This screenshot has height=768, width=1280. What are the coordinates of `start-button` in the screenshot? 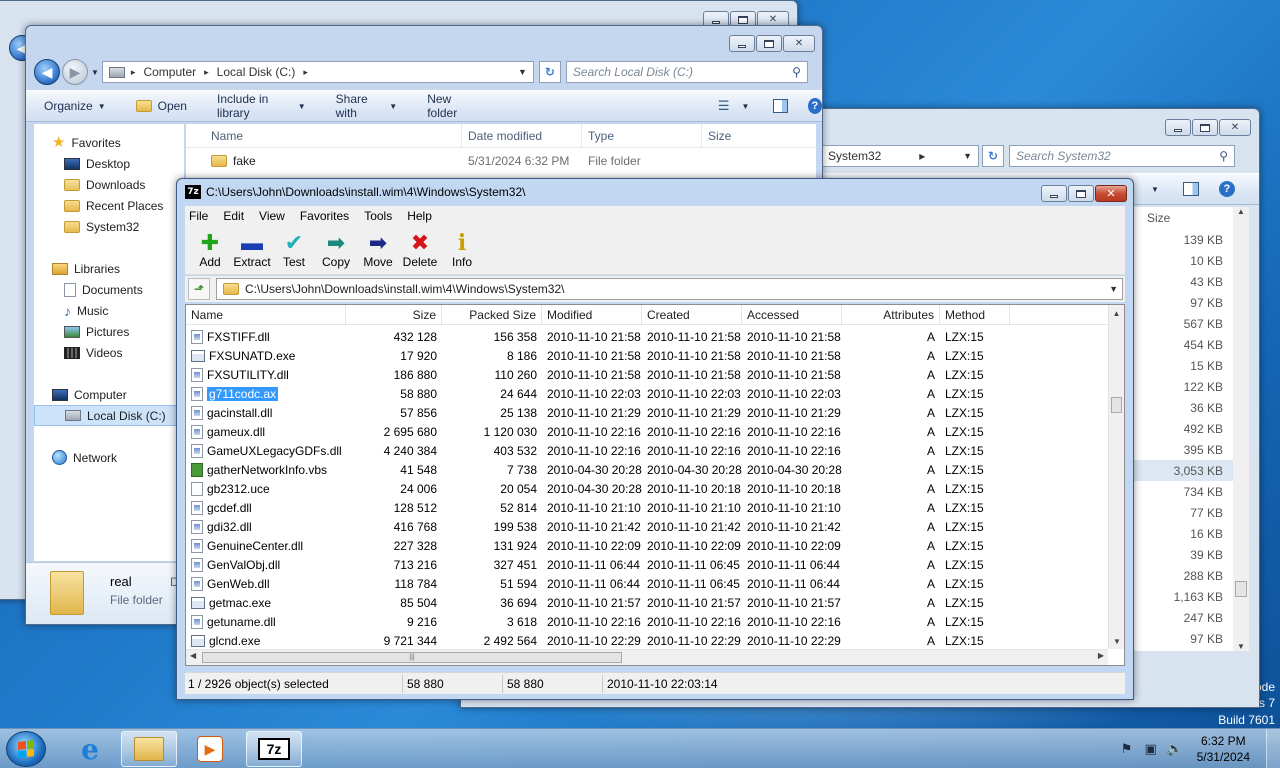 It's located at (26, 749).